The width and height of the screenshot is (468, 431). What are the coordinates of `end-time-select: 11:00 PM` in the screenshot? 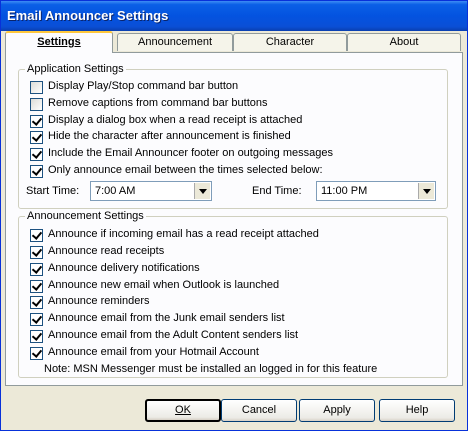 It's located at (376, 191).